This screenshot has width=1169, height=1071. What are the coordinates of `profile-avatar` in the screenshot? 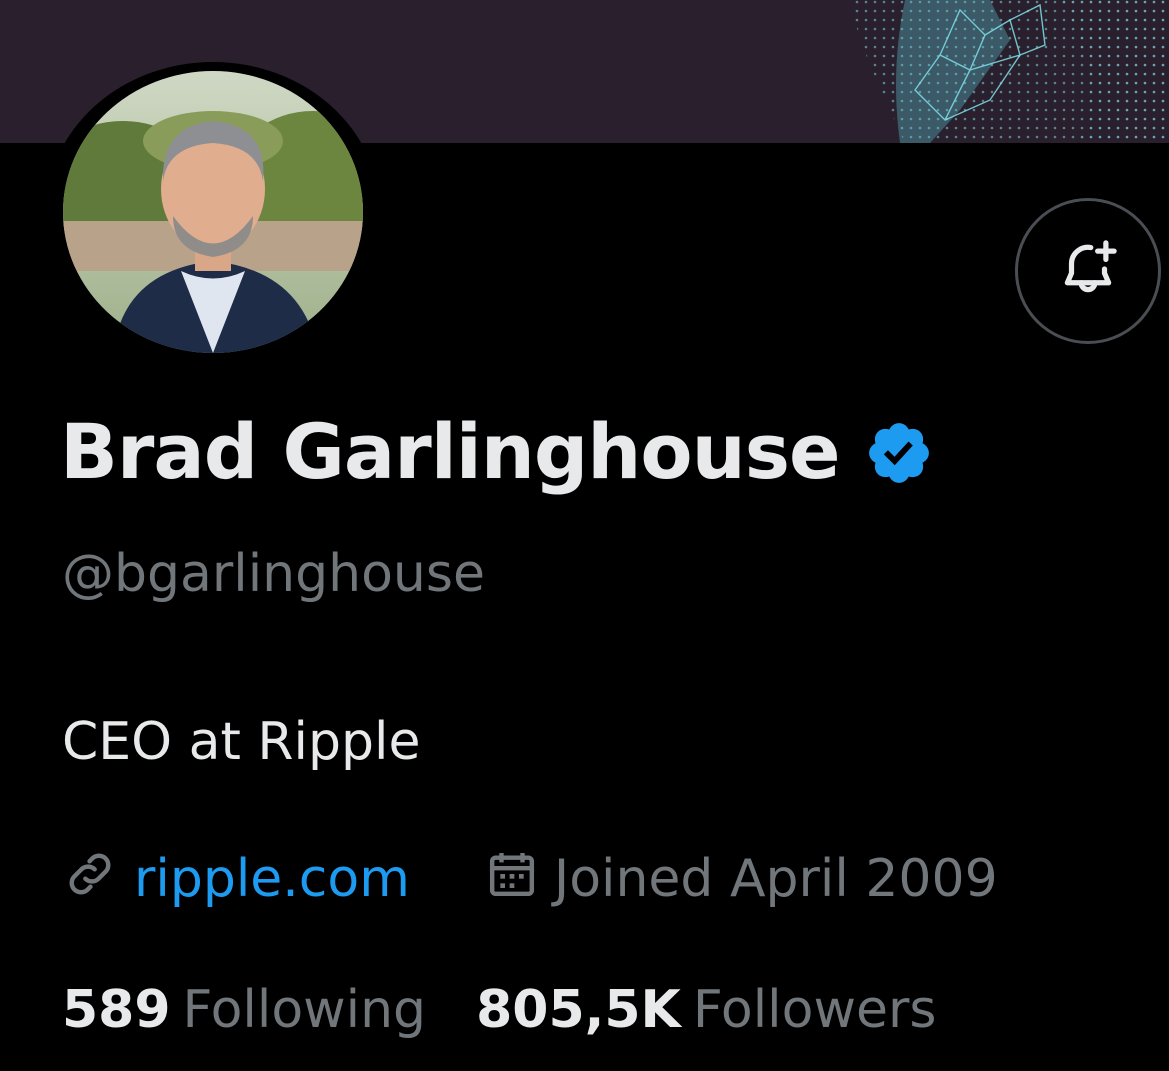 It's located at (213, 212).